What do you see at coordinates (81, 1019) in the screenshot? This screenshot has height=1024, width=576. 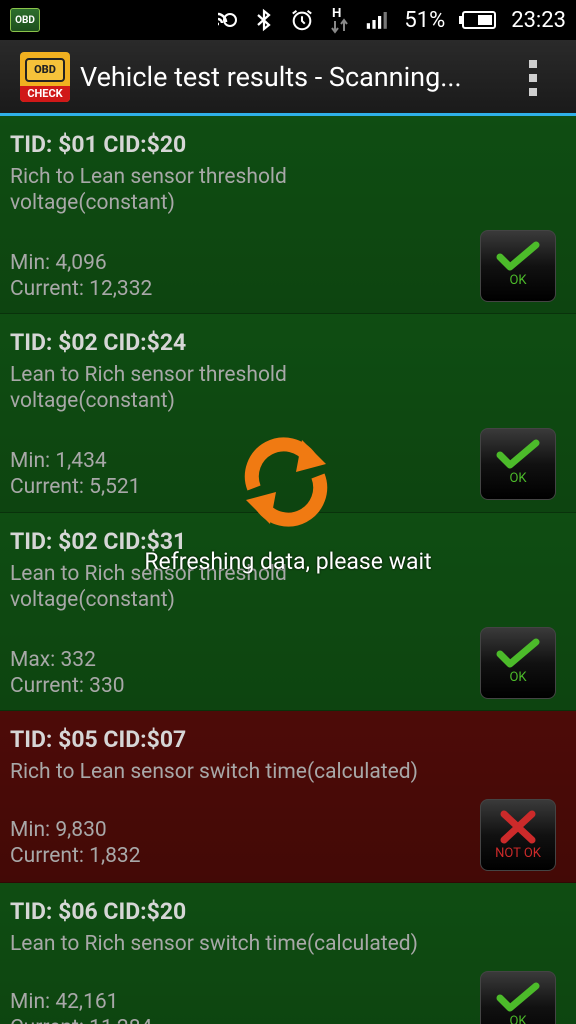 I see `current-value: Current: 11,284` at bounding box center [81, 1019].